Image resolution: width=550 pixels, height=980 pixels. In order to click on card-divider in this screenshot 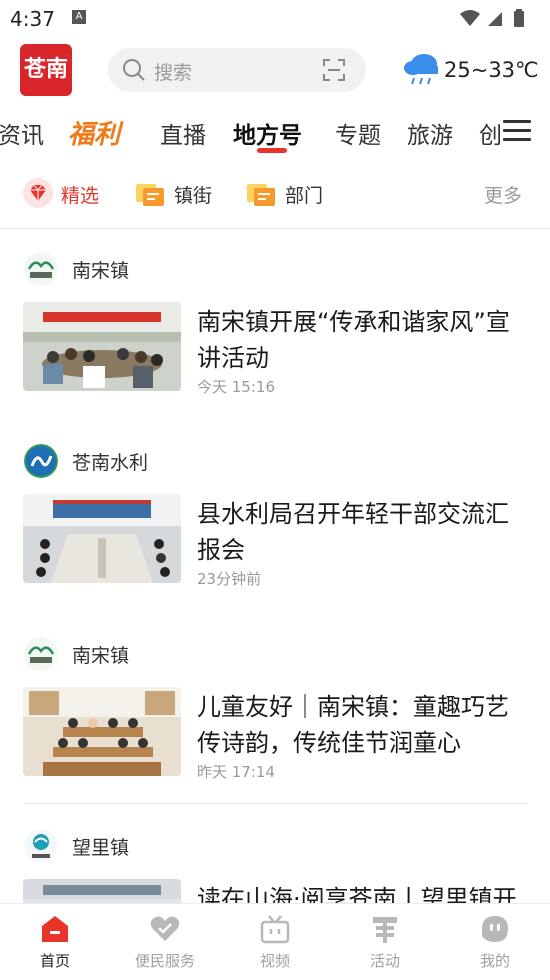, I will do `click(276, 803)`.